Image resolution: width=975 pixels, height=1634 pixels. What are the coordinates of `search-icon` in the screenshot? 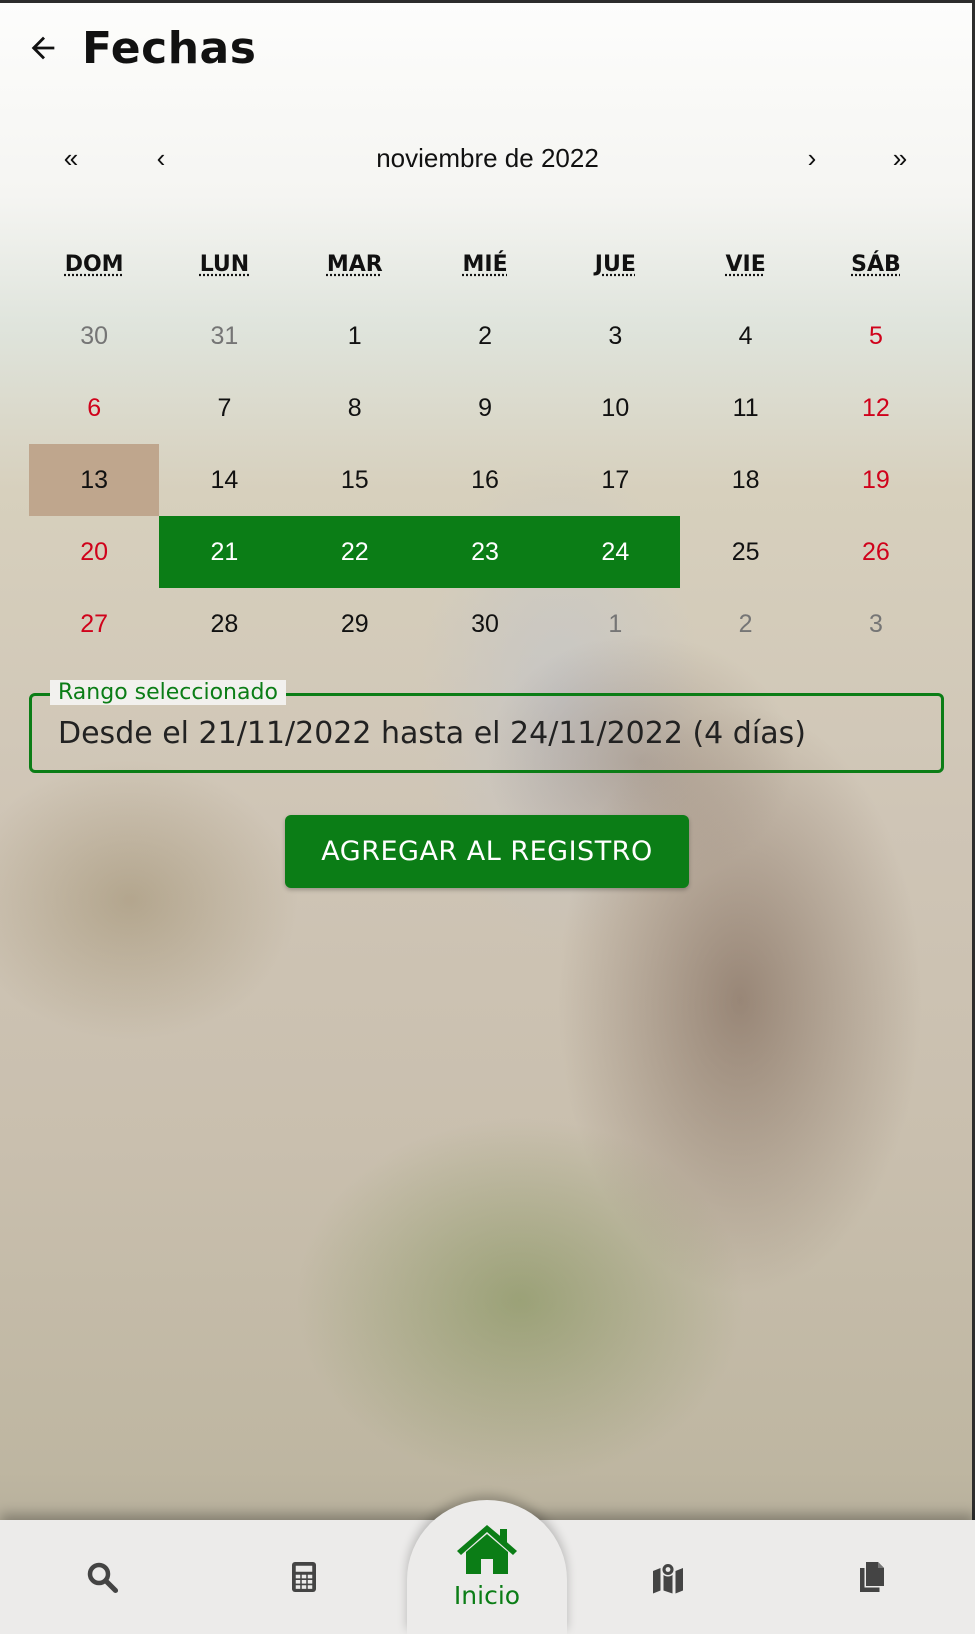 It's located at (103, 1578).